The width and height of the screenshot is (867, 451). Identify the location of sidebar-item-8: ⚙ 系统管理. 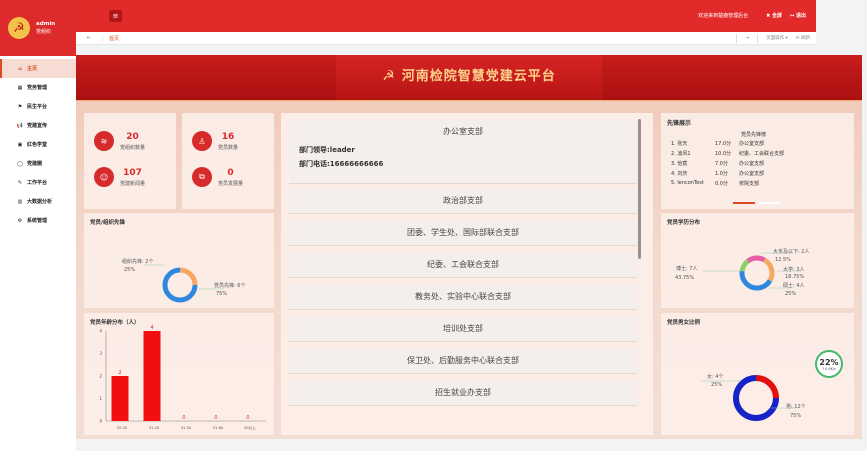
(38, 220).